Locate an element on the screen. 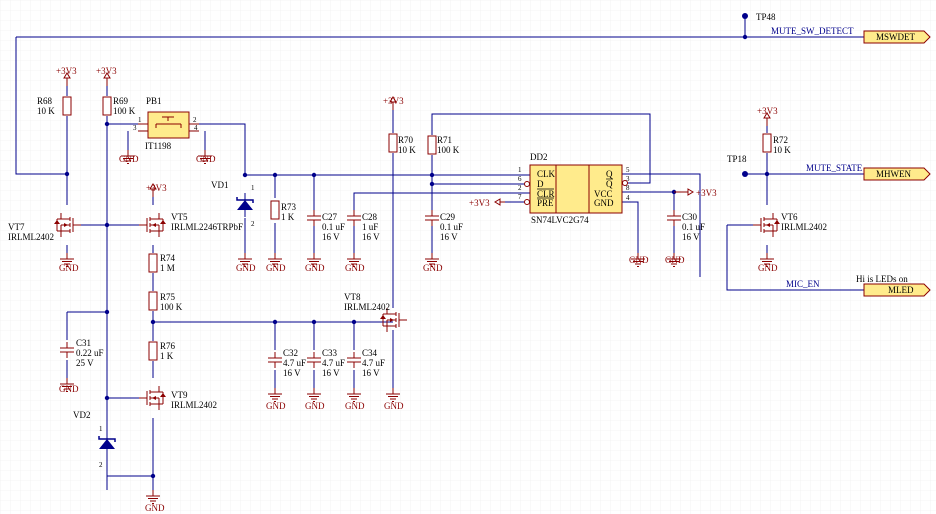 The image size is (936, 514). svg-text: R69 is located at coordinates (121, 101).